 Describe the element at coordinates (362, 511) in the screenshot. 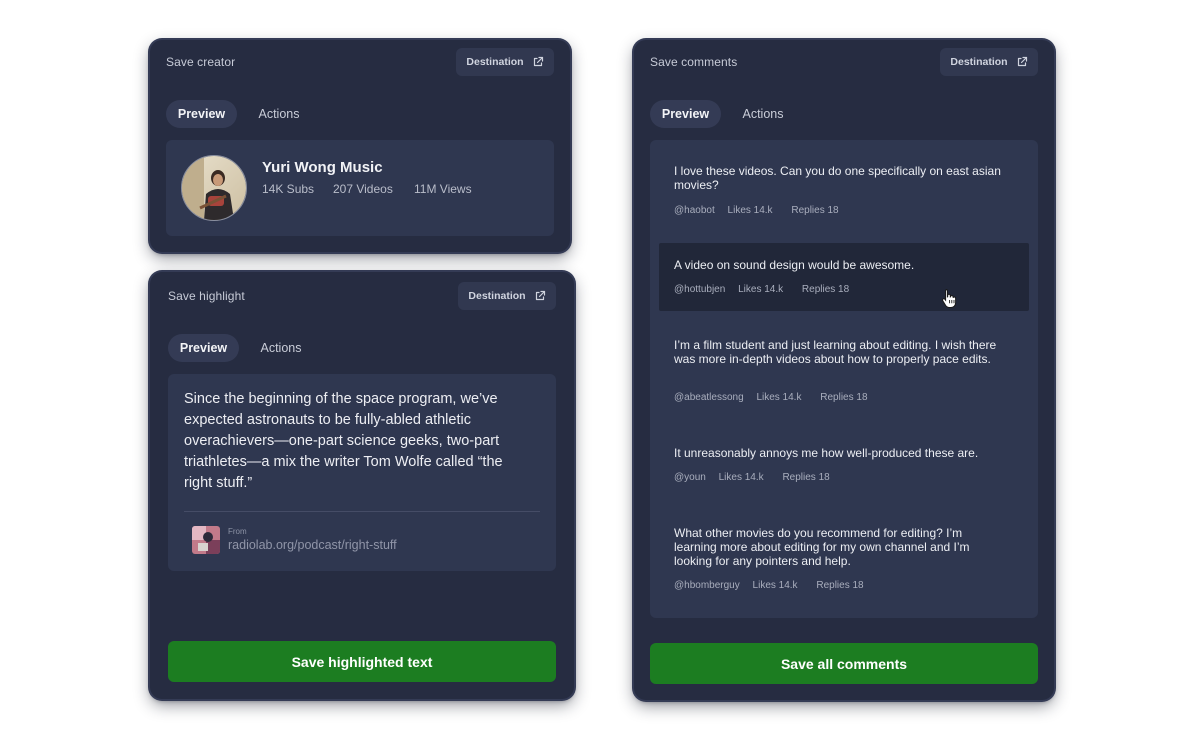

I see `divider` at that location.